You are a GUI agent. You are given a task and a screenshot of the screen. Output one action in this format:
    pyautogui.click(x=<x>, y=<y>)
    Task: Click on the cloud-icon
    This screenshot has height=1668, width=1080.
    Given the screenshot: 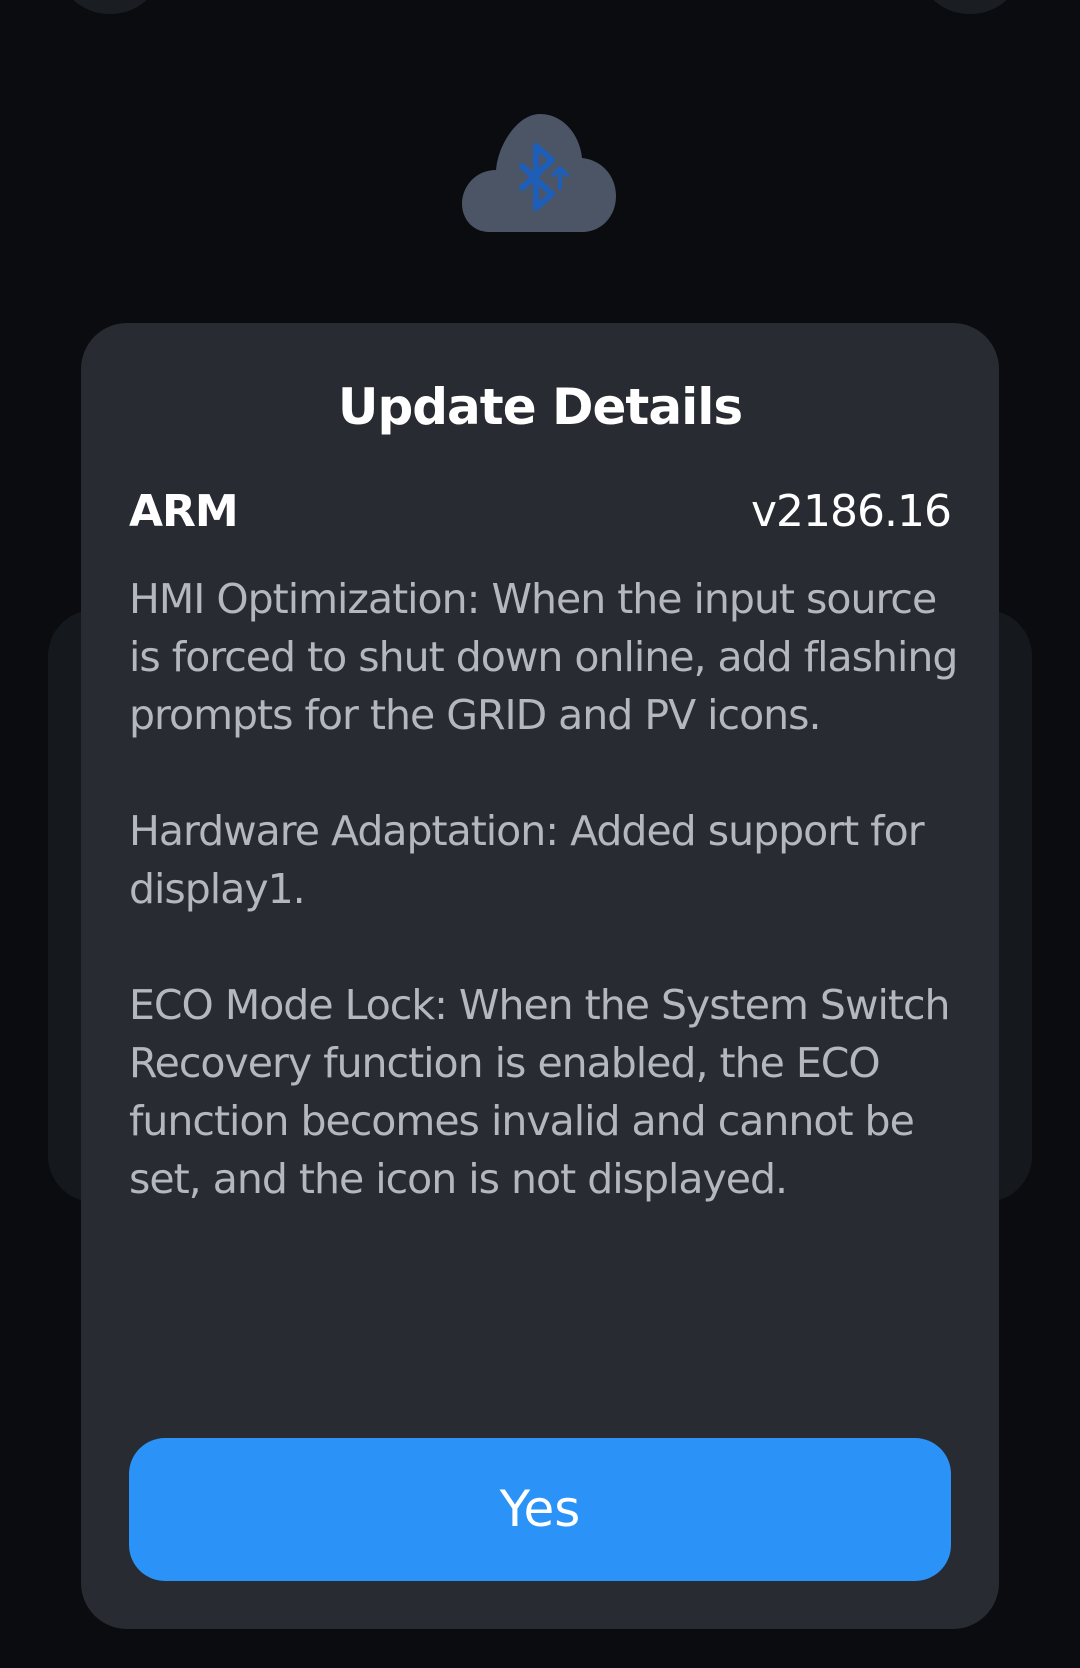 What is the action you would take?
    pyautogui.click(x=539, y=173)
    